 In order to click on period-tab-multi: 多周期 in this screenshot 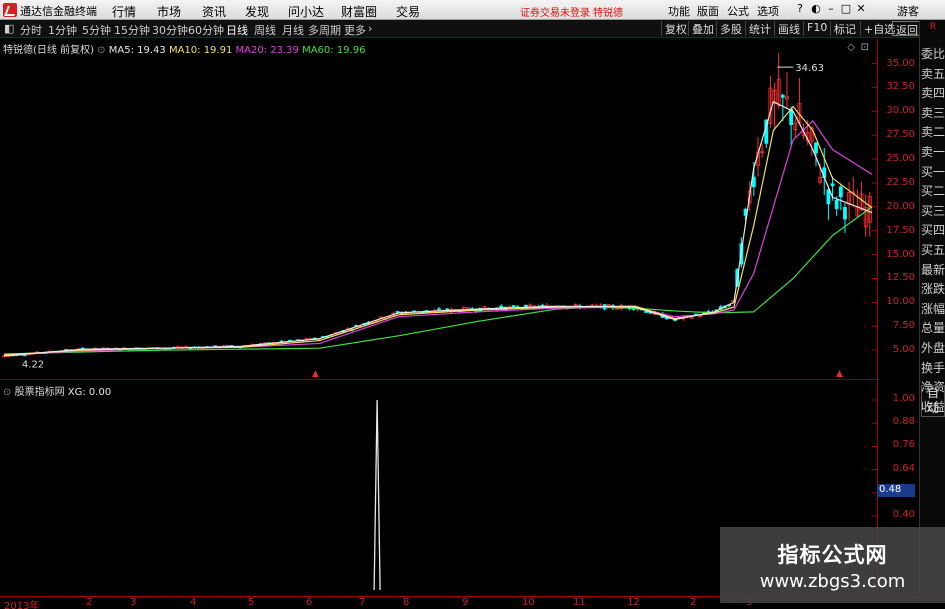, I will do `click(324, 30)`.